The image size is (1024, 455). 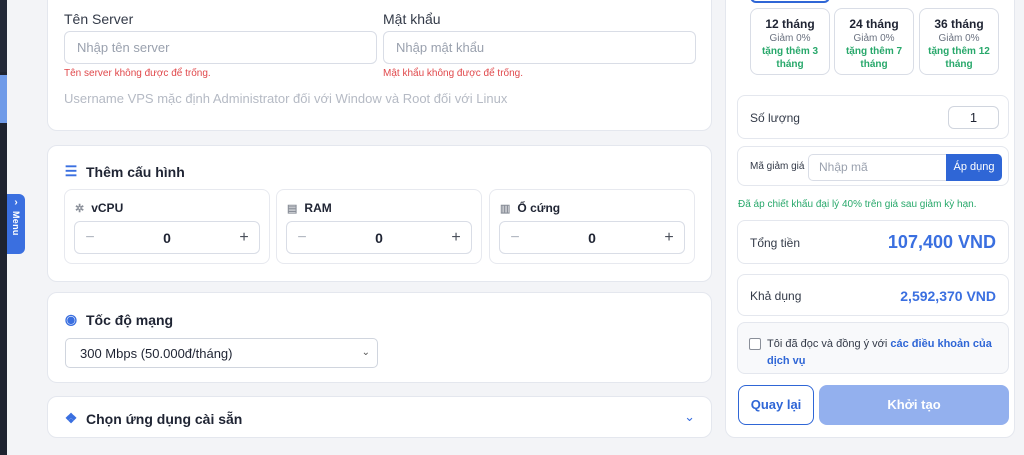 I want to click on network-speed-select: 300 Mbps (50.000đ/tháng) ⌄, so click(x=221, y=353).